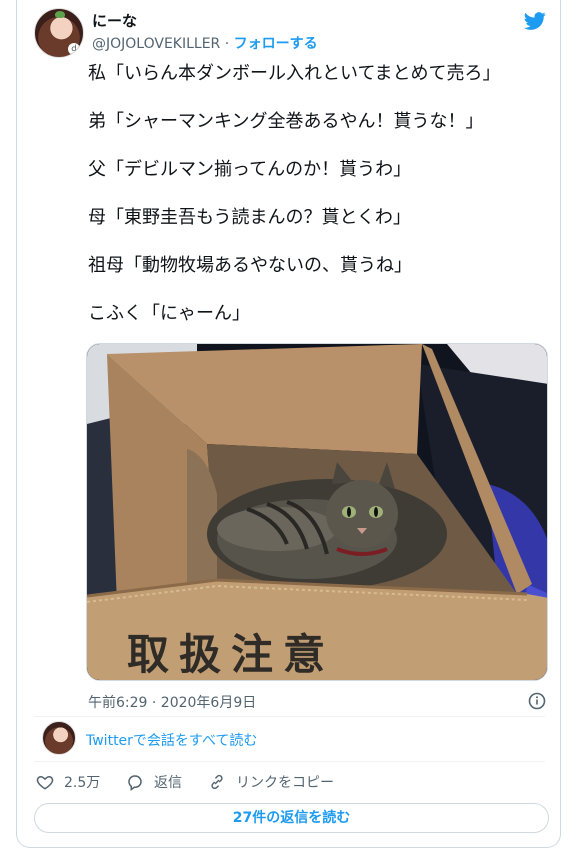 The width and height of the screenshot is (579, 854). What do you see at coordinates (286, 121) in the screenshot?
I see `tweet-line: 弟「シャーマンキング全巻あるやん！貰うな！」` at bounding box center [286, 121].